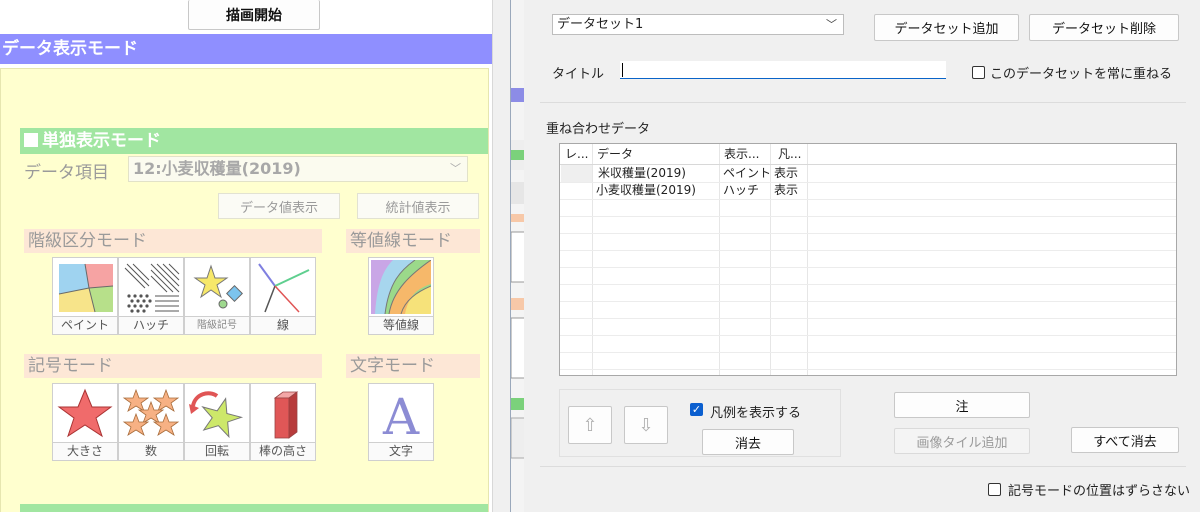 Image resolution: width=1200 pixels, height=512 pixels. I want to click on add-image-tile-button: 画像タイル追加, so click(962, 441).